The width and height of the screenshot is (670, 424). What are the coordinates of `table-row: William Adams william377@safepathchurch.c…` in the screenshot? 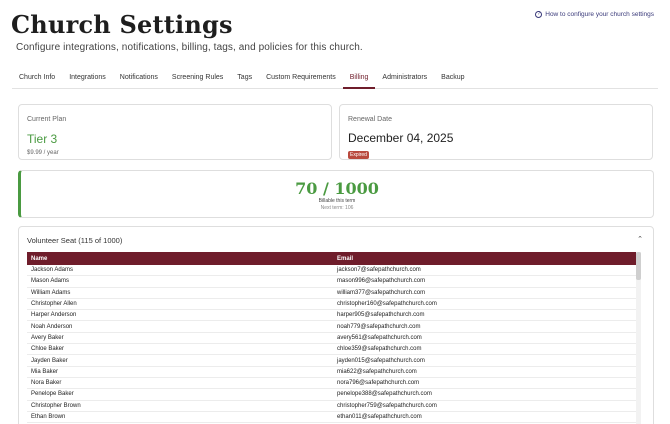 It's located at (333, 293).